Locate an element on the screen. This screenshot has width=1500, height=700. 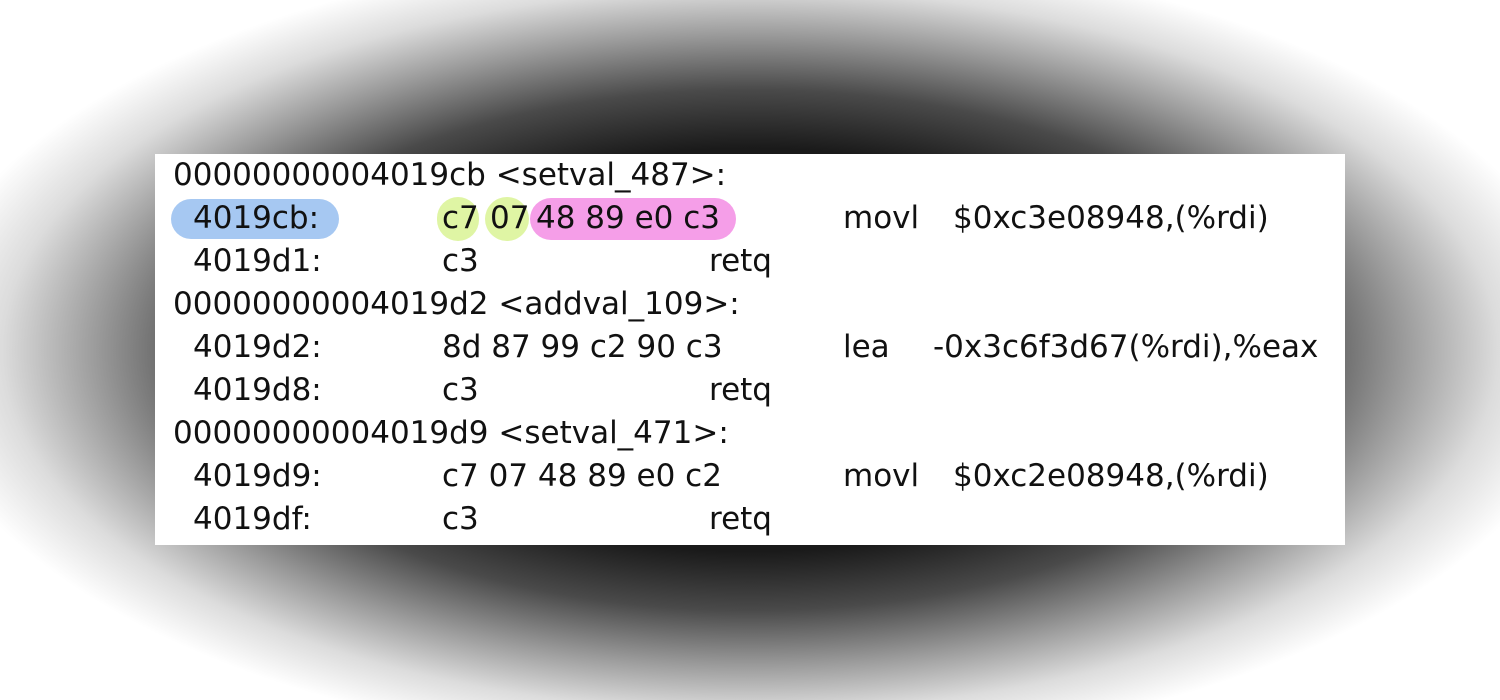
instruction-address: 4019cb: is located at coordinates (256, 218).